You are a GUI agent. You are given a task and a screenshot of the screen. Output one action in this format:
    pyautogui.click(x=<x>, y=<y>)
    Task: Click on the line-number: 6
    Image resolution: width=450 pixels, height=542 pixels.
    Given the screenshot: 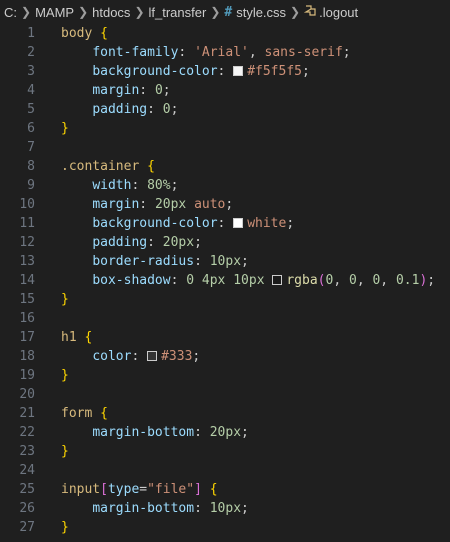 What is the action you would take?
    pyautogui.click(x=31, y=128)
    